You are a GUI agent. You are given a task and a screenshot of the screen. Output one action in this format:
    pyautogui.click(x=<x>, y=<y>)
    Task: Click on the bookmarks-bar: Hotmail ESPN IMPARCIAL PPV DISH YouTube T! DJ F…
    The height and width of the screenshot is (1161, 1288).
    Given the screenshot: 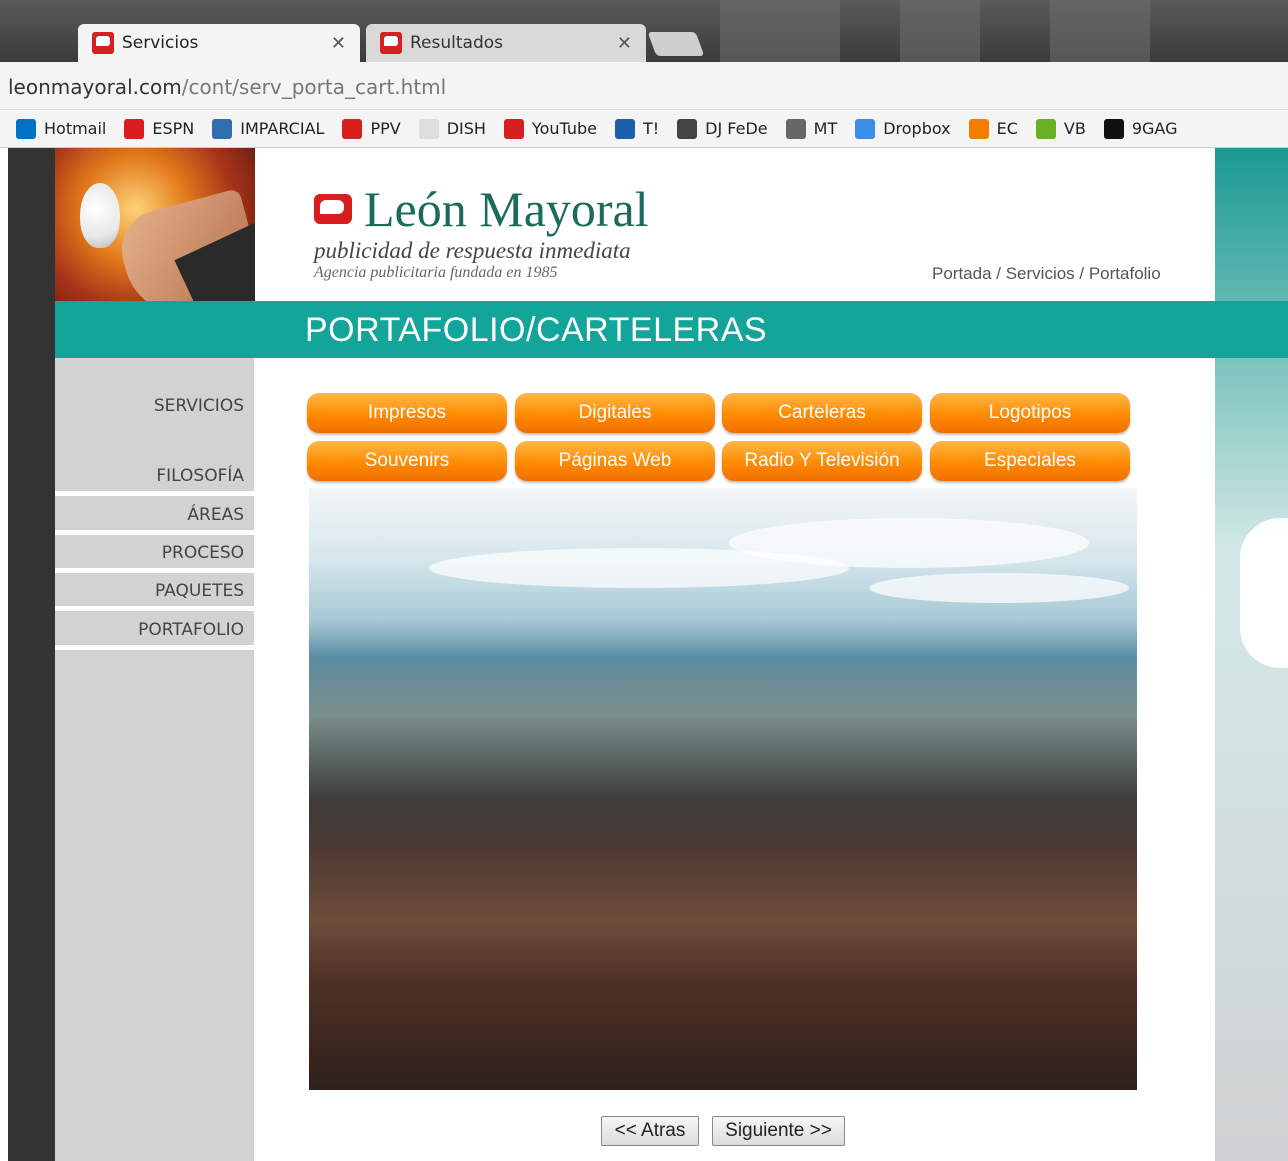 What is the action you would take?
    pyautogui.click(x=644, y=129)
    